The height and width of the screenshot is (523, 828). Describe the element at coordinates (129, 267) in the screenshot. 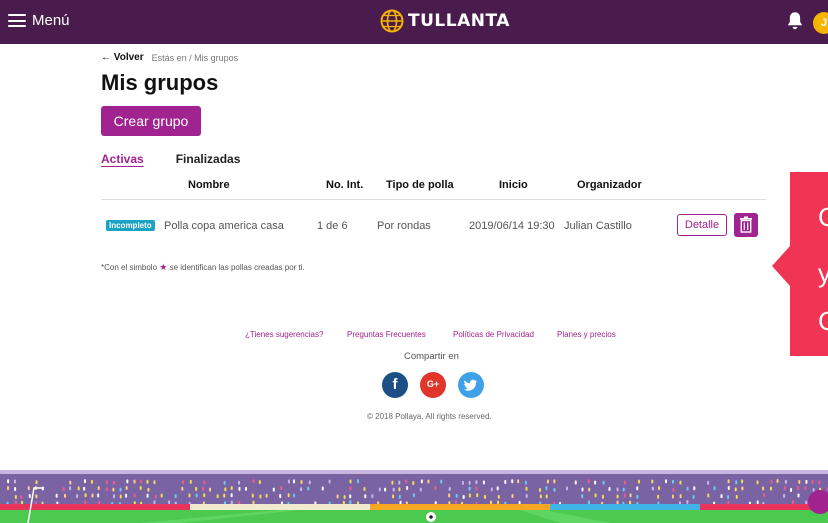

I see `footnote-start: *Con el simbolo` at that location.